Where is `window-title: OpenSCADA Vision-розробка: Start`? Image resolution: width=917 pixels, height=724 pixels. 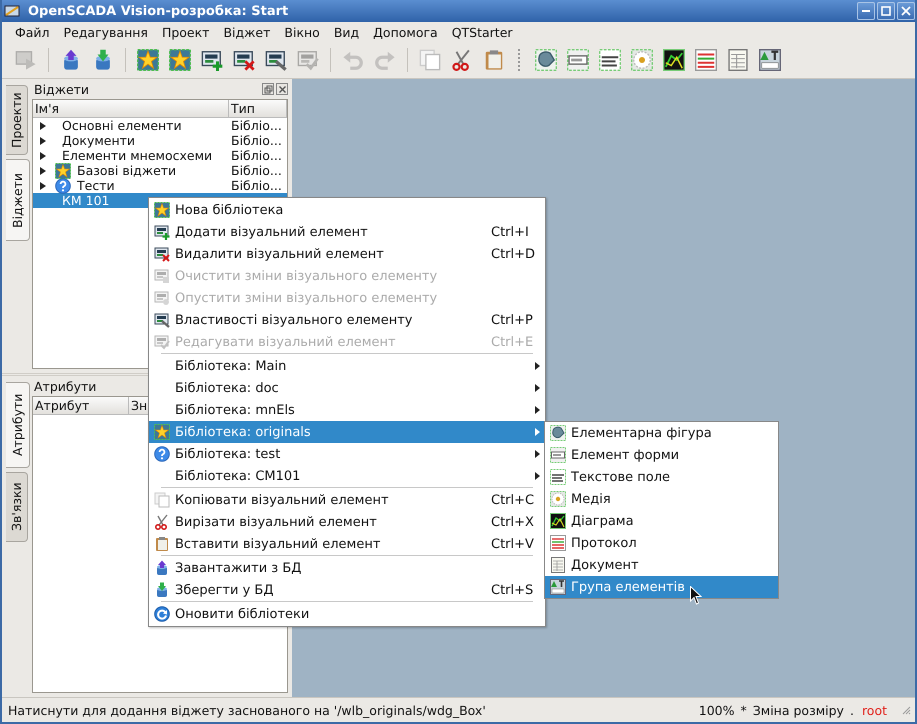 window-title: OpenSCADA Vision-розробка: Start is located at coordinates (159, 11).